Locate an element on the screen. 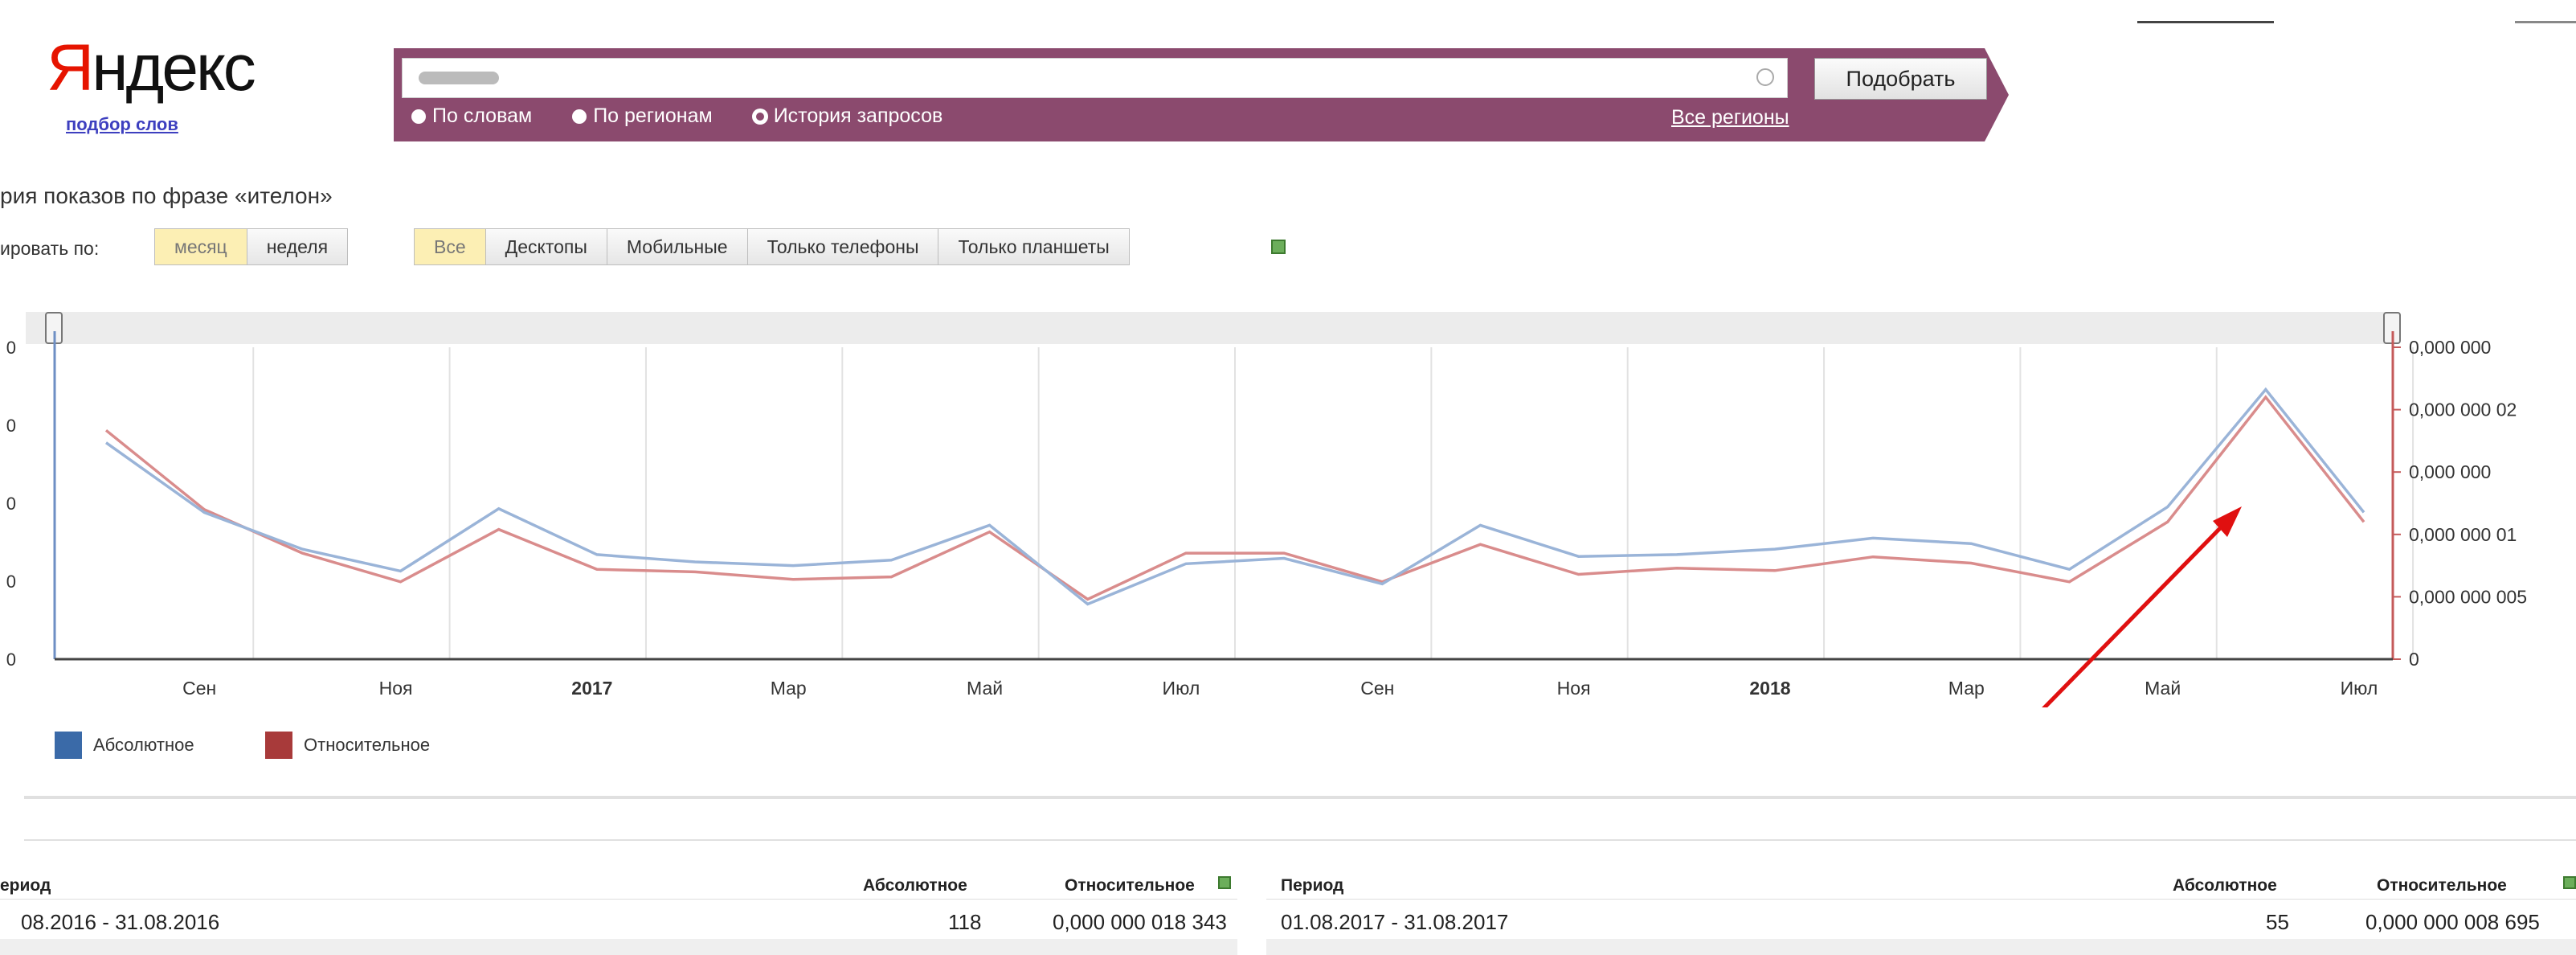  legend-abs-label: Абсолютное is located at coordinates (143, 745).